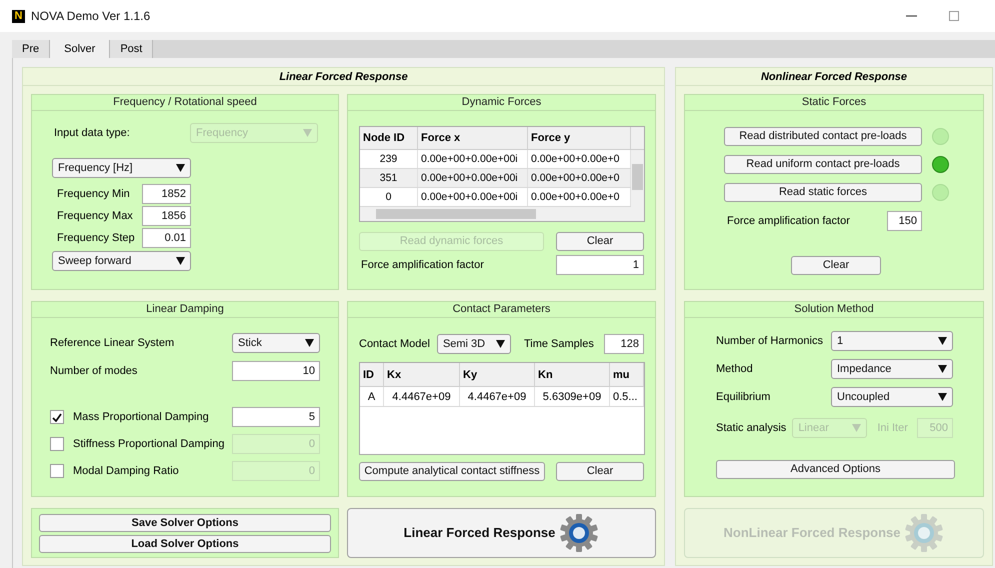 The height and width of the screenshot is (568, 995). I want to click on column-header: Node ID, so click(389, 138).